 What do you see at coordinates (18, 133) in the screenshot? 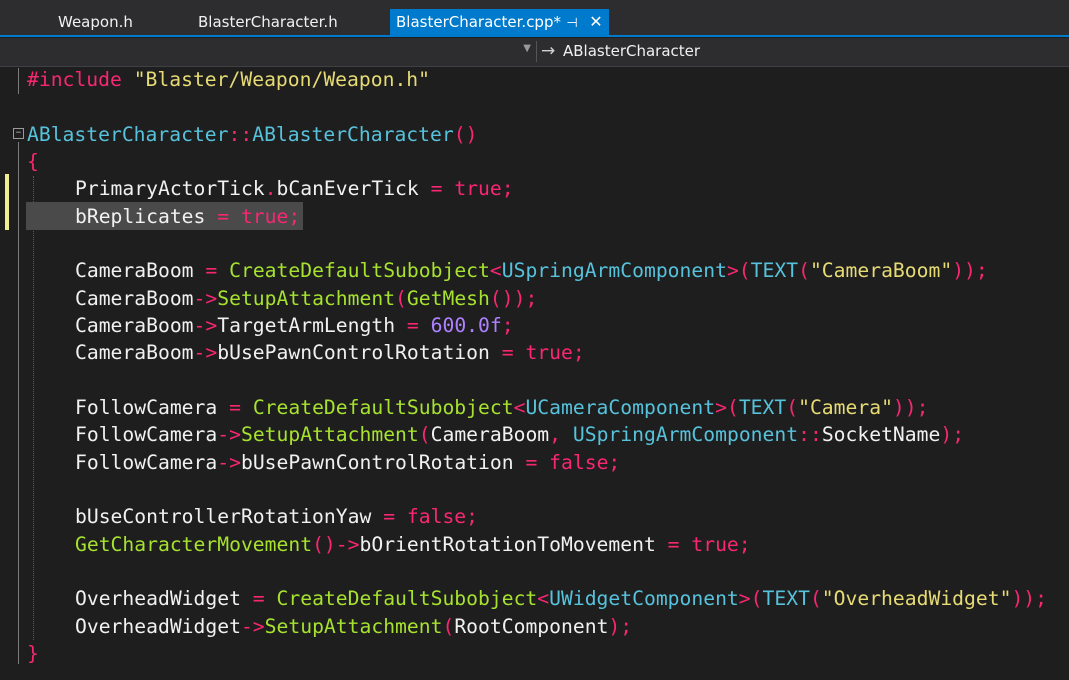
I see `collapse-toggle-icon: −` at bounding box center [18, 133].